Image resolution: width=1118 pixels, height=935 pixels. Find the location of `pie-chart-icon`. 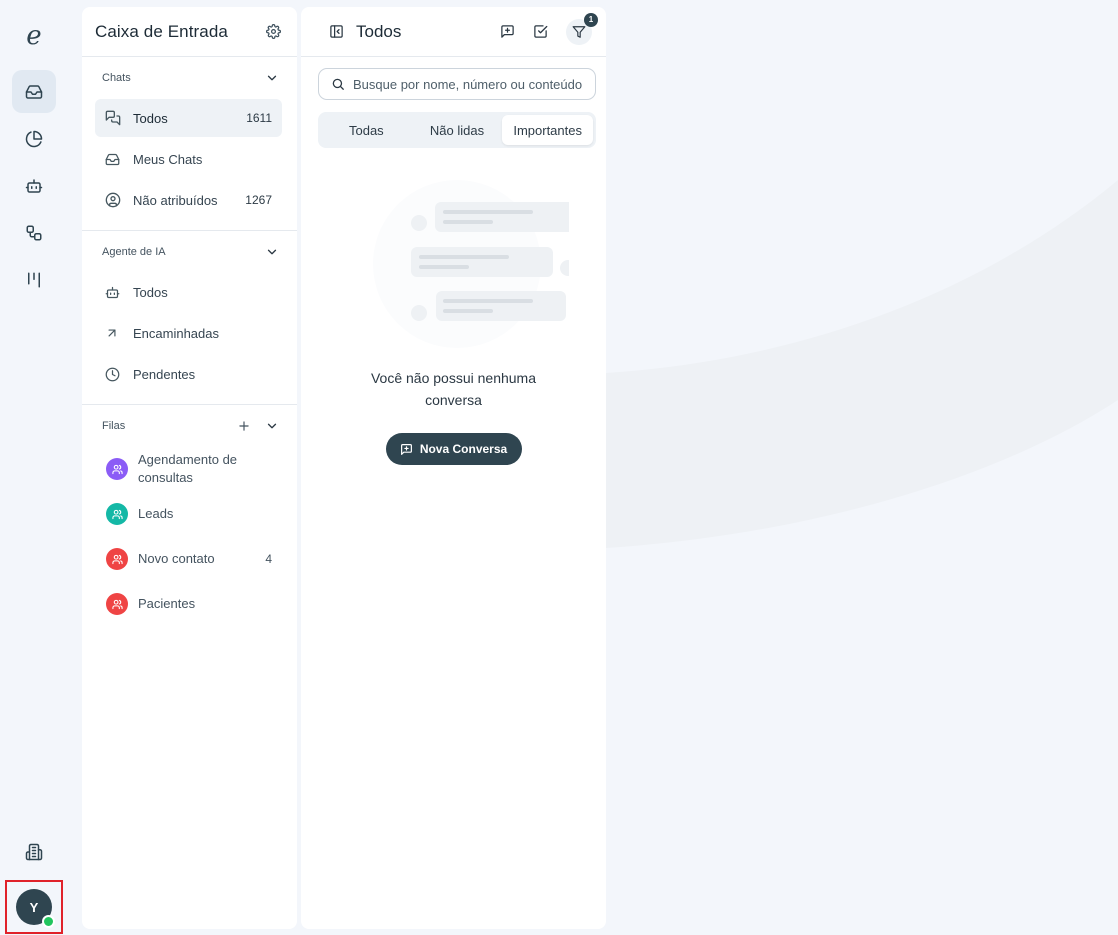

pie-chart-icon is located at coordinates (34, 138).